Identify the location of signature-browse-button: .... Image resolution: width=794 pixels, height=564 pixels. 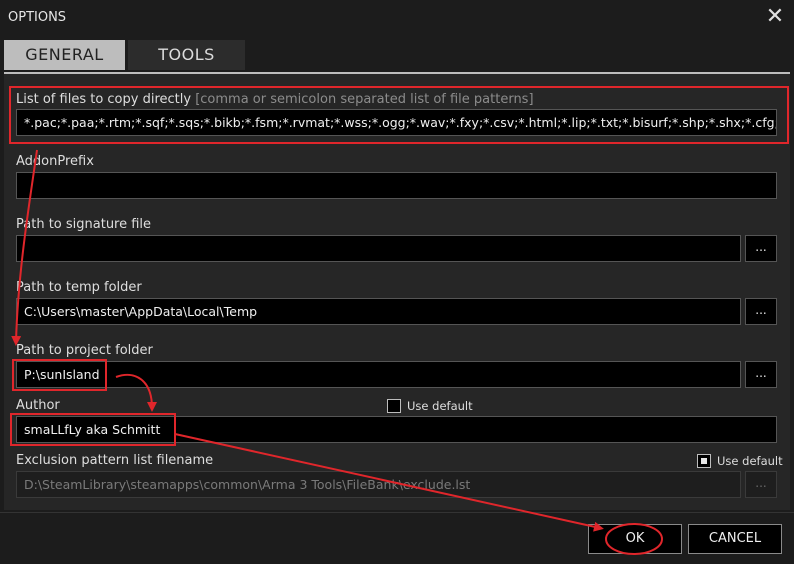
(761, 248).